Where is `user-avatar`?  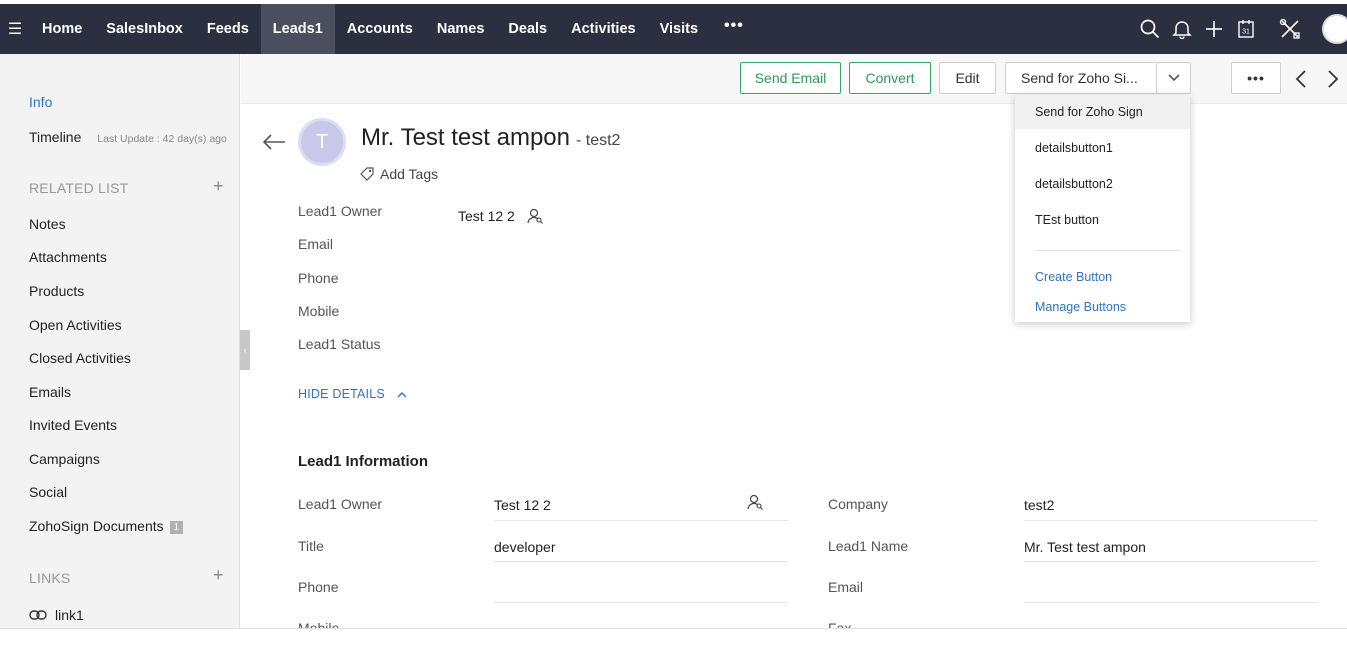 user-avatar is located at coordinates (1334, 29).